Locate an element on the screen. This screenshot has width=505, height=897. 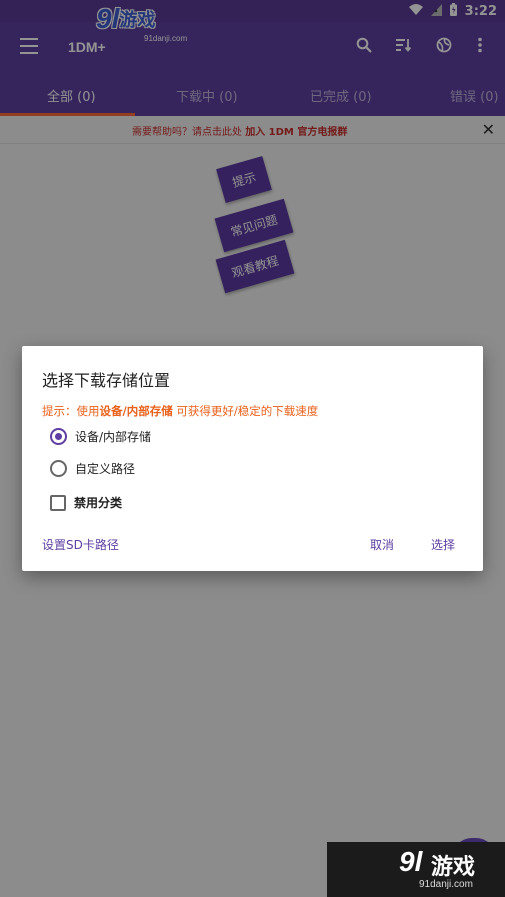
set-sd-path-button: 设置SD卡路径 is located at coordinates (80, 544).